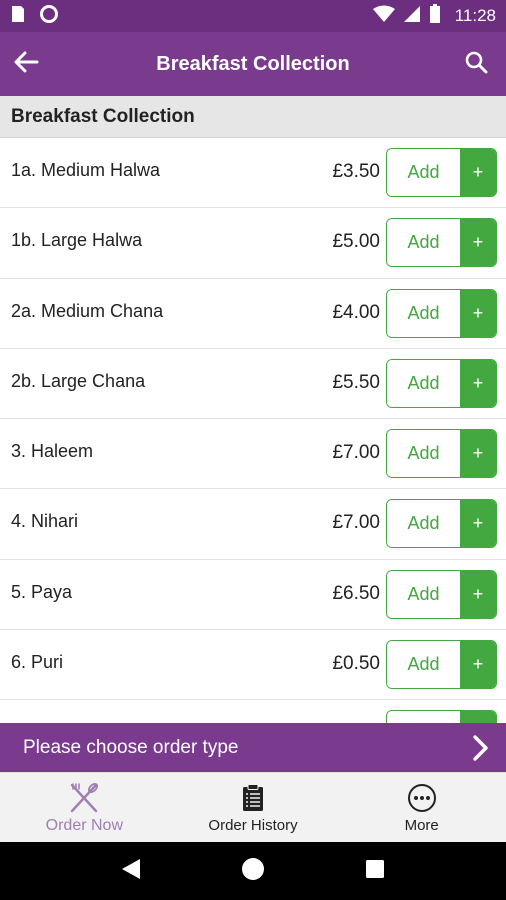  What do you see at coordinates (52, 451) in the screenshot?
I see `item-name: 3. Haleem` at bounding box center [52, 451].